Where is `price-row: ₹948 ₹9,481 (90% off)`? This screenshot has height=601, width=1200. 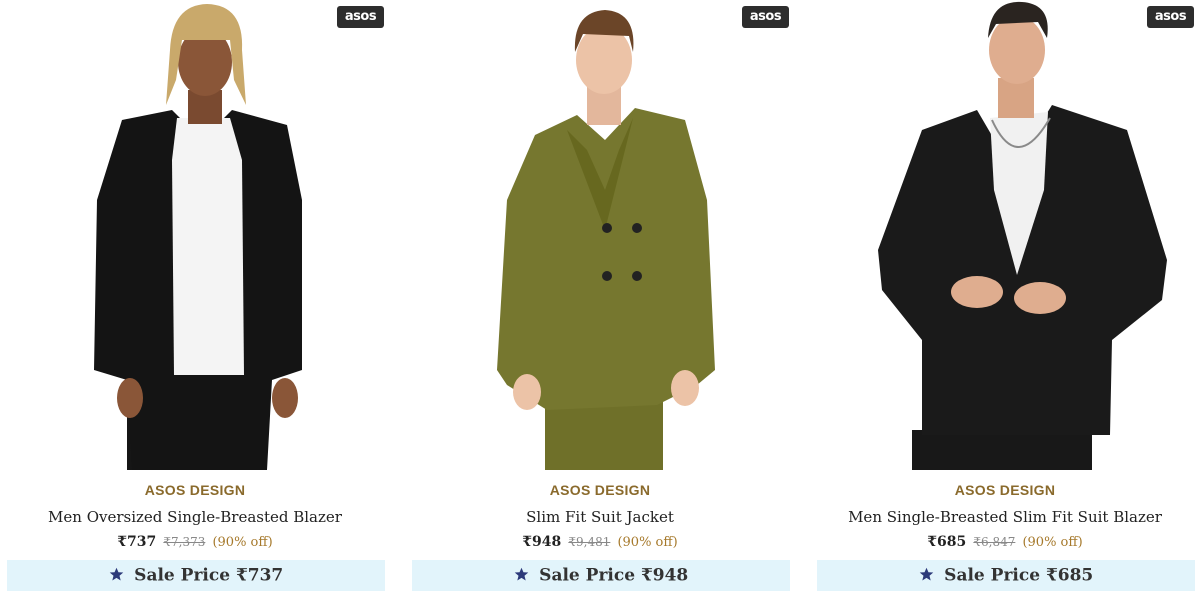
price-row: ₹948 ₹9,481 (90% off) is located at coordinates (600, 540).